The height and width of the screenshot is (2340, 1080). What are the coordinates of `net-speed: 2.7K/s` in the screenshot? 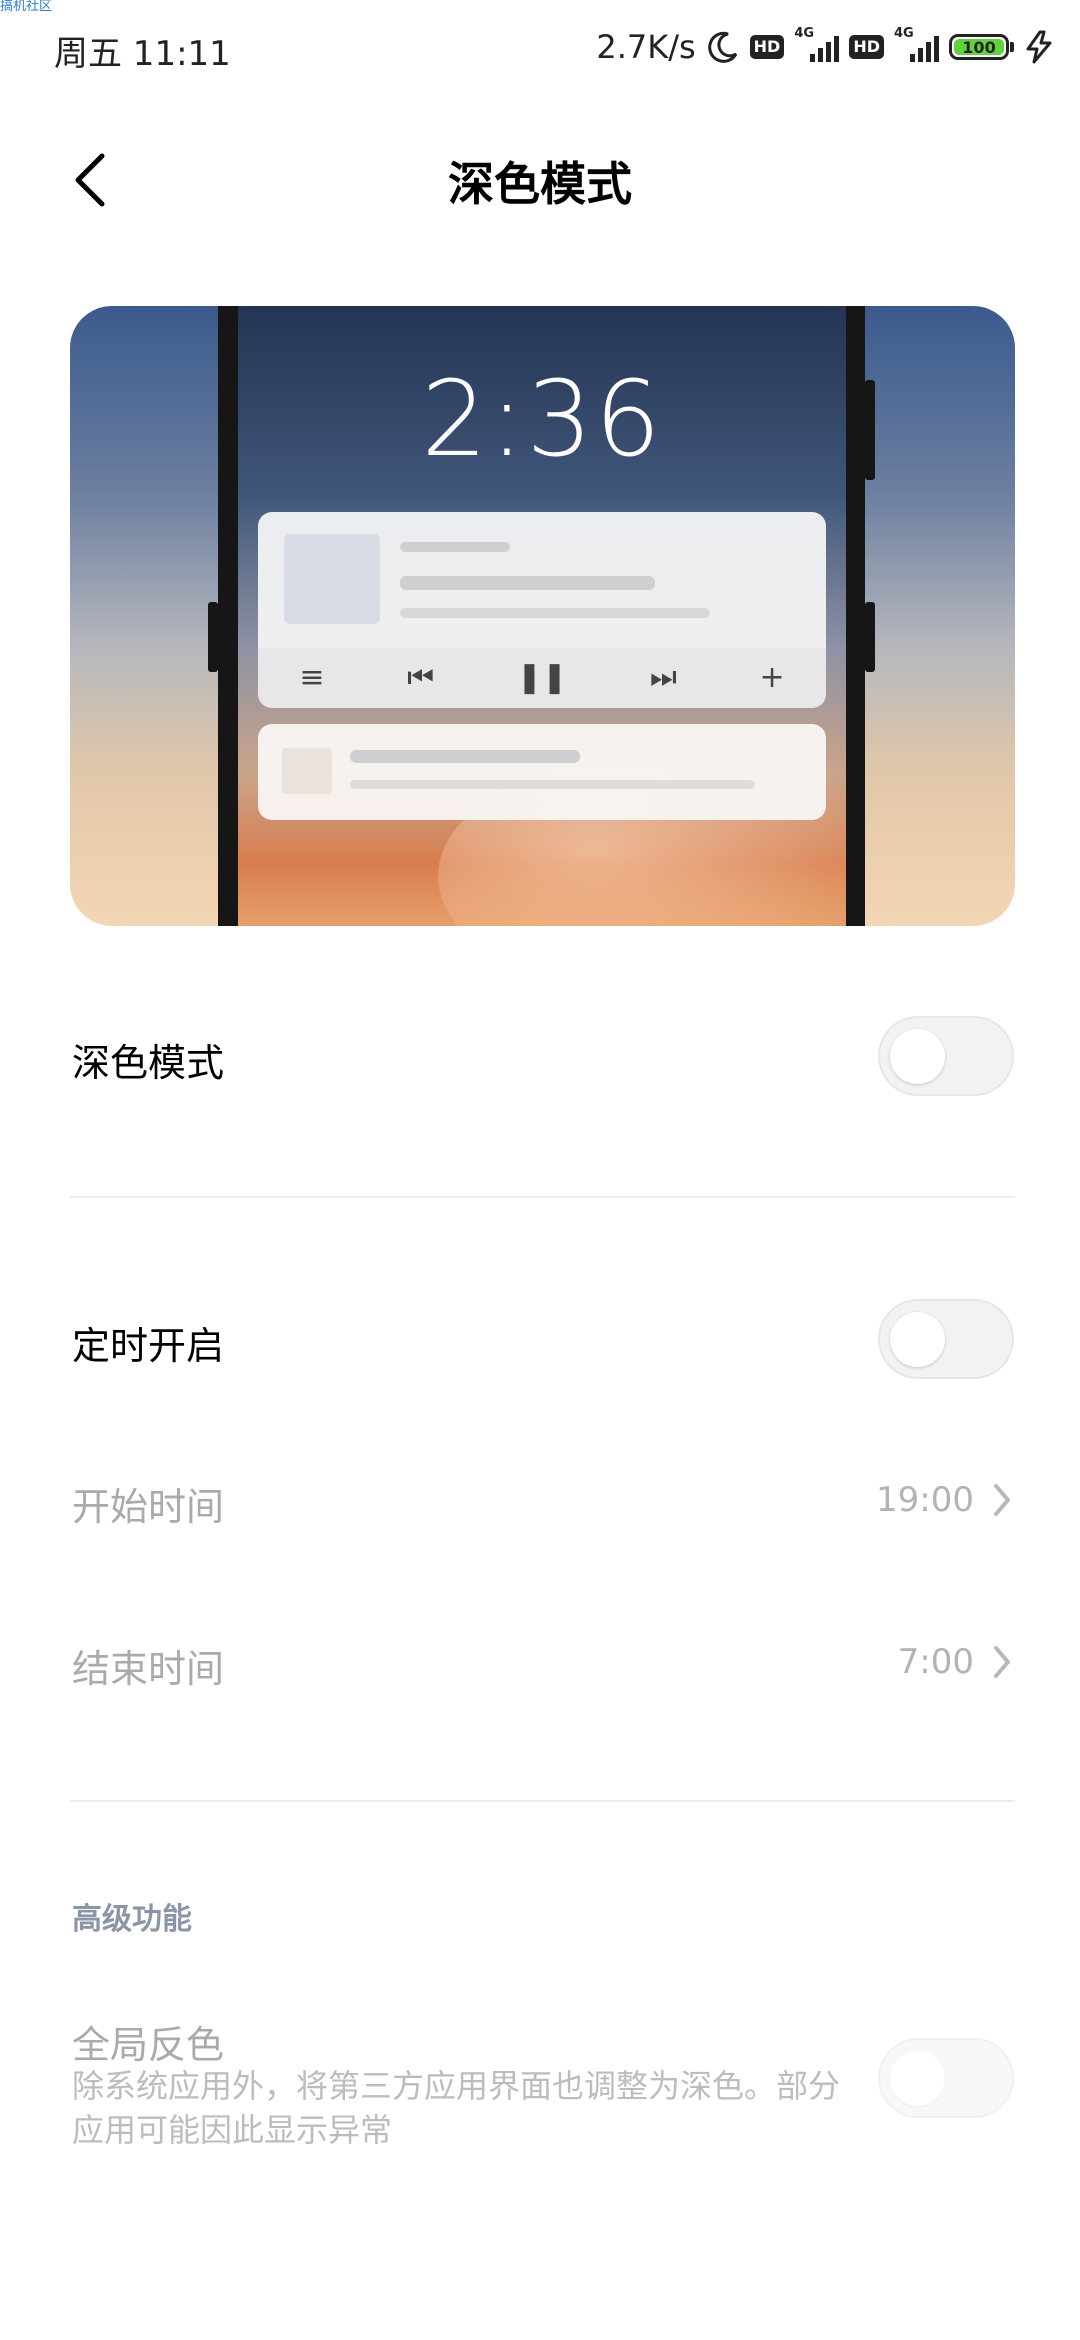 It's located at (646, 47).